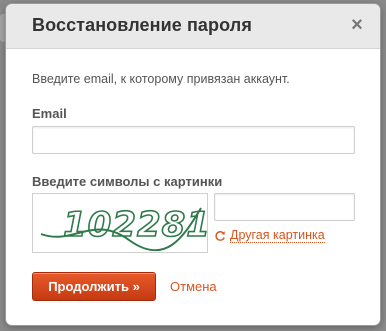 The height and width of the screenshot is (331, 386). I want to click on dialog-header: Восстановление пароля ×, so click(193, 26).